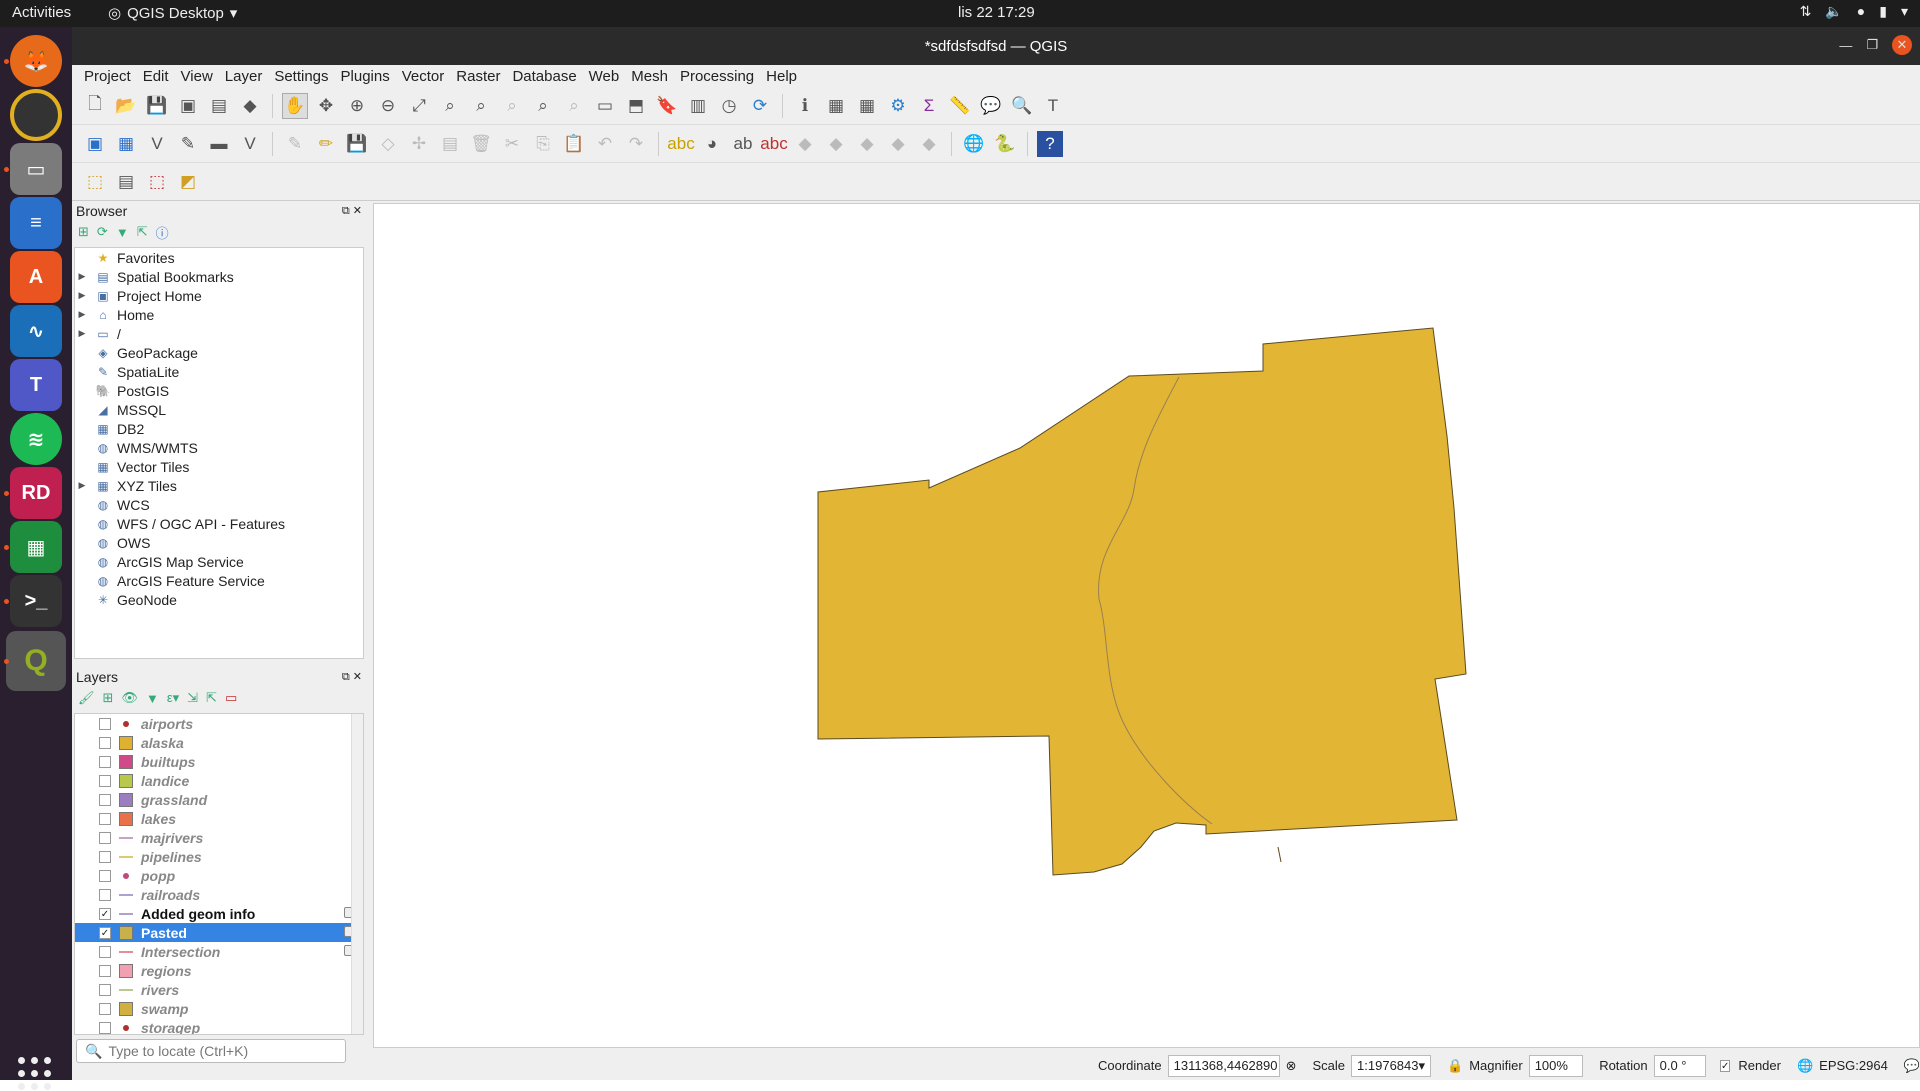 Image resolution: width=1920 pixels, height=1091 pixels. Describe the element at coordinates (219, 761) in the screenshot. I see `layer-item-builtups: builtups` at that location.